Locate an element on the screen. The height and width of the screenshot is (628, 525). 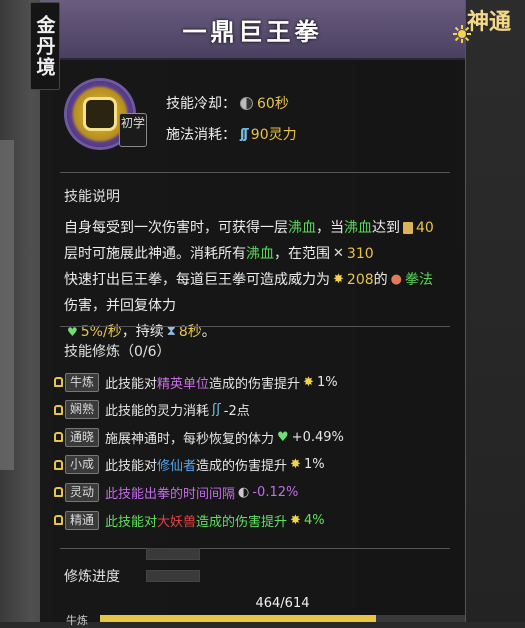
desc-text: ，当 is located at coordinates (330, 228).